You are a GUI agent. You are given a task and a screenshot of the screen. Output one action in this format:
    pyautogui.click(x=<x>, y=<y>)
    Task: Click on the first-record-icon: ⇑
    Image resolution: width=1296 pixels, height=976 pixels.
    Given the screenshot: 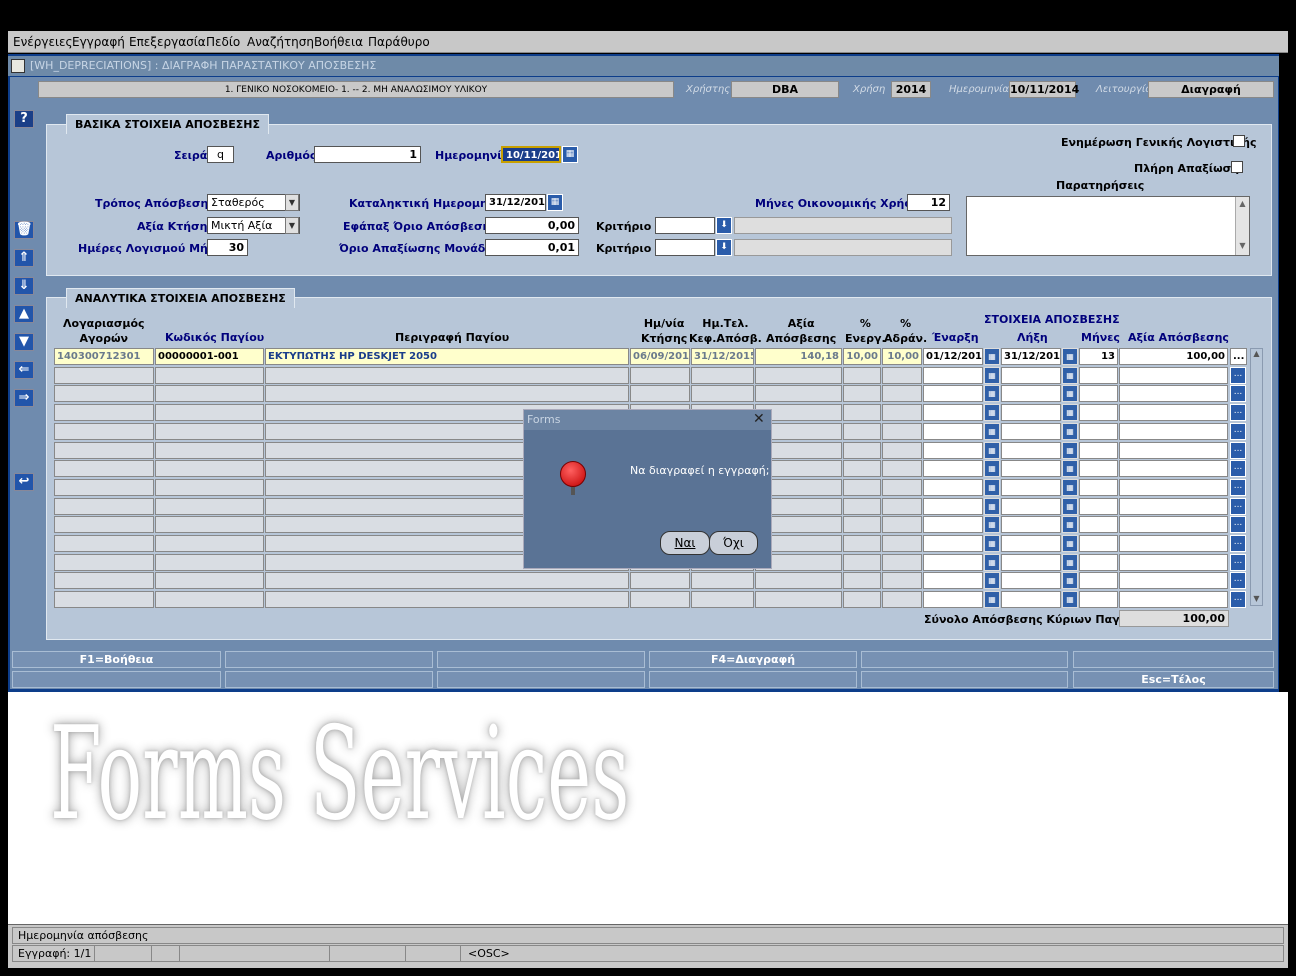 What is the action you would take?
    pyautogui.click(x=24, y=258)
    